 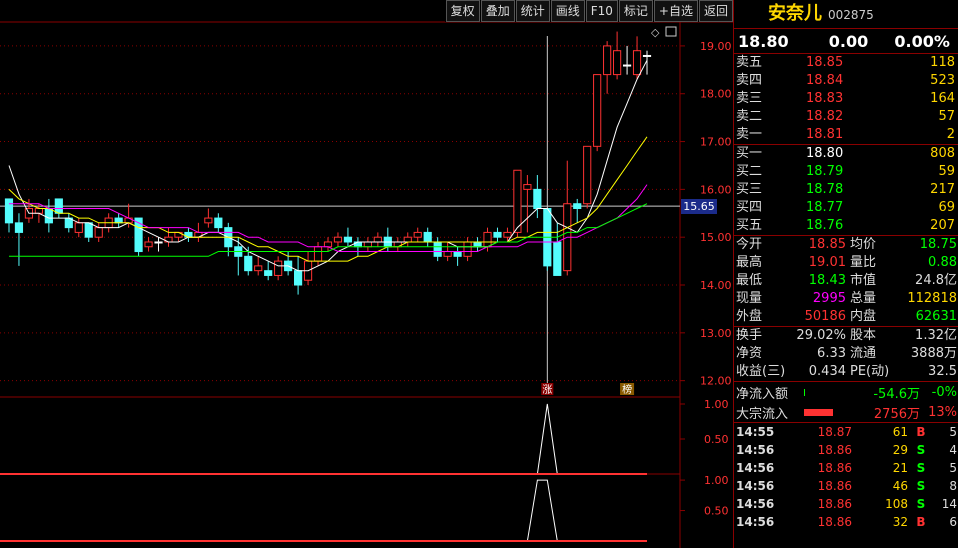 I want to click on stat-value: 29.02%, so click(x=821, y=335).